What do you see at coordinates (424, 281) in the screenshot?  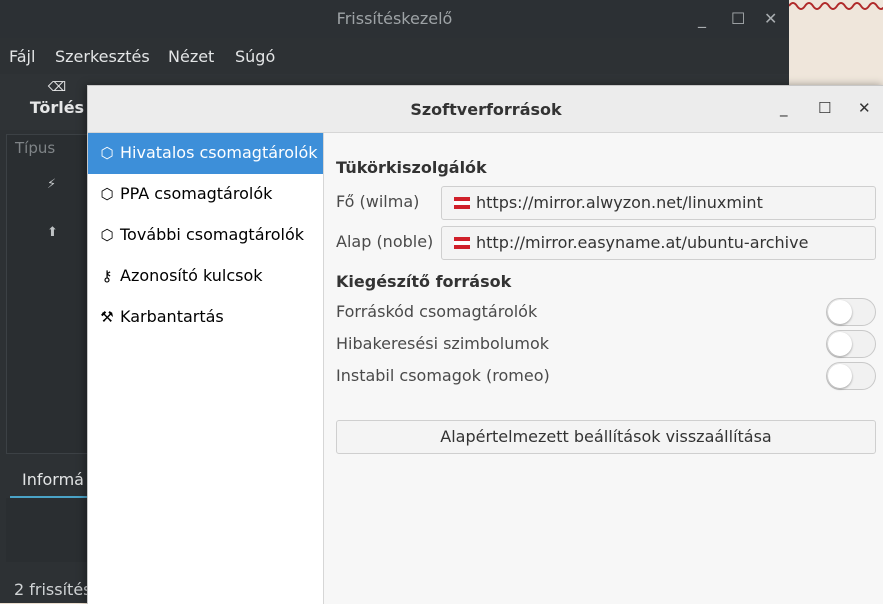 I see `optional-sources-title: Kiegészítő források` at bounding box center [424, 281].